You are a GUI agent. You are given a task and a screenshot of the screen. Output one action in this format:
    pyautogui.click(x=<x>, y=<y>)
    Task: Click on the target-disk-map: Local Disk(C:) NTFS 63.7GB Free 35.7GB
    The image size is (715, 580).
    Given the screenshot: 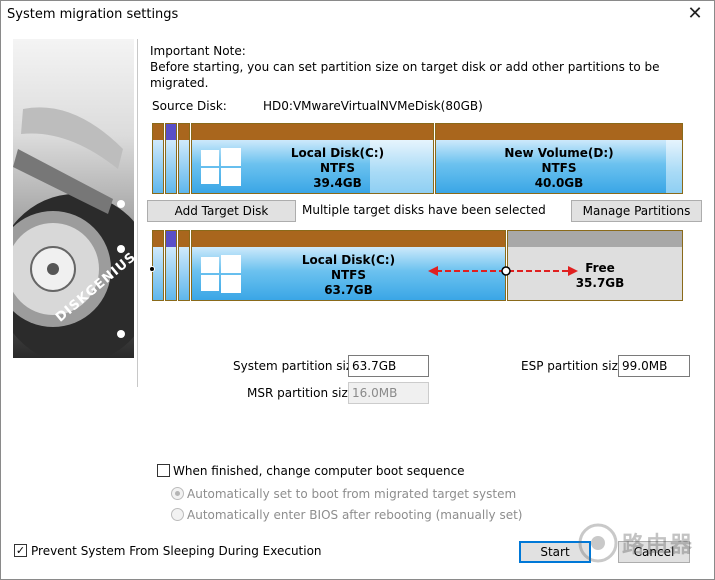 What is the action you would take?
    pyautogui.click(x=416, y=265)
    